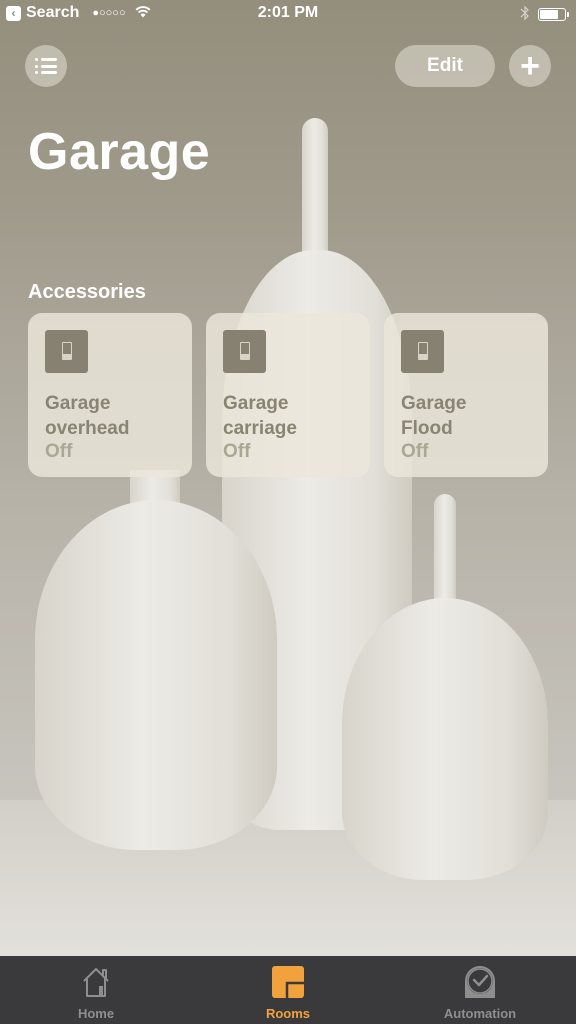 The width and height of the screenshot is (576, 1024). What do you see at coordinates (480, 1013) in the screenshot?
I see `tab-label: Automation` at bounding box center [480, 1013].